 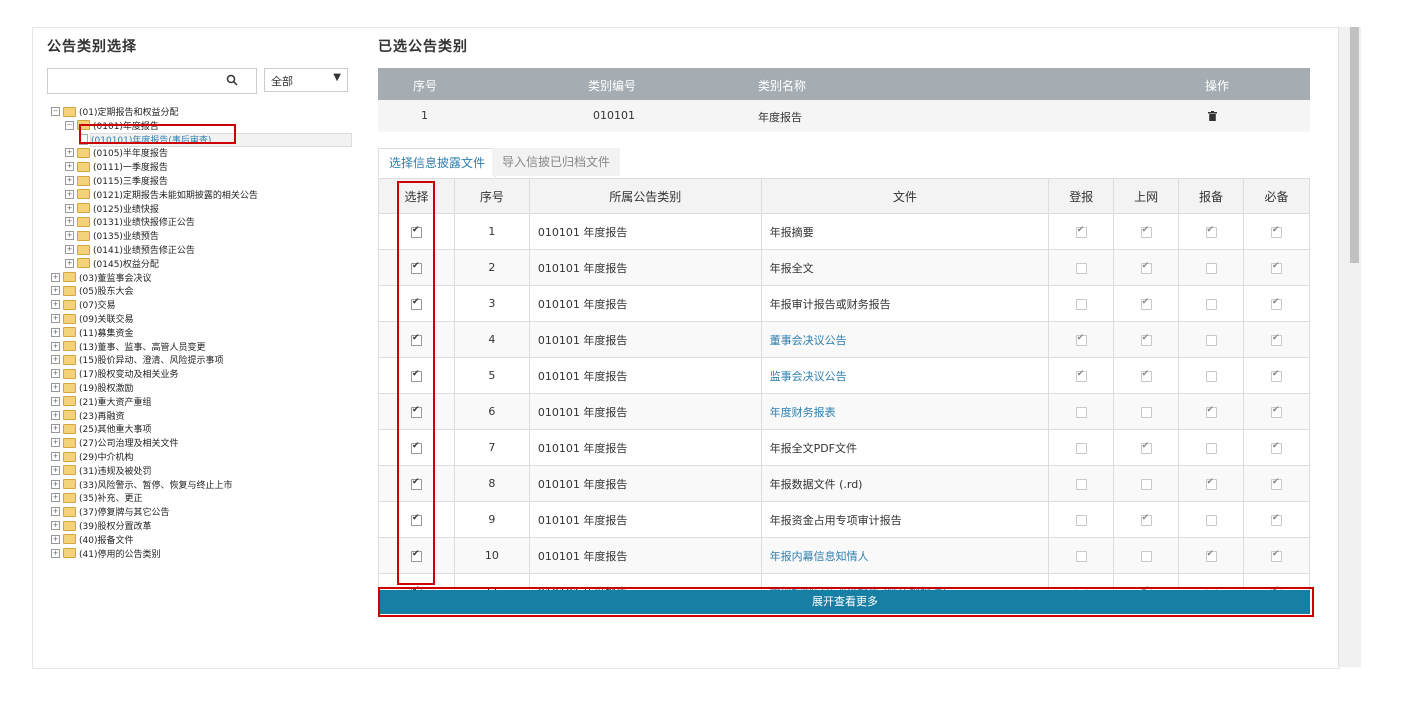 I want to click on tree-item: + (33)风险警示、暂停、恢复与终止上市, so click(x=141, y=484).